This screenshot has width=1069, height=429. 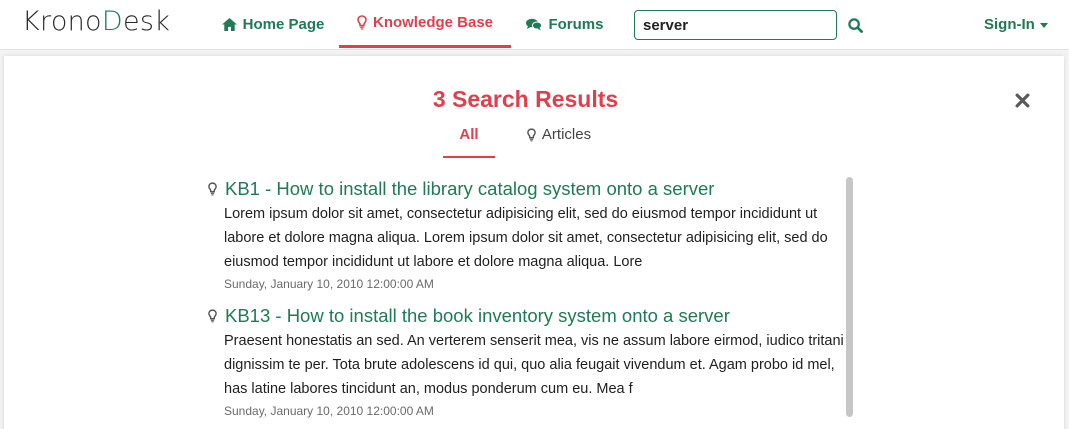 I want to click on search-button, so click(x=855, y=25).